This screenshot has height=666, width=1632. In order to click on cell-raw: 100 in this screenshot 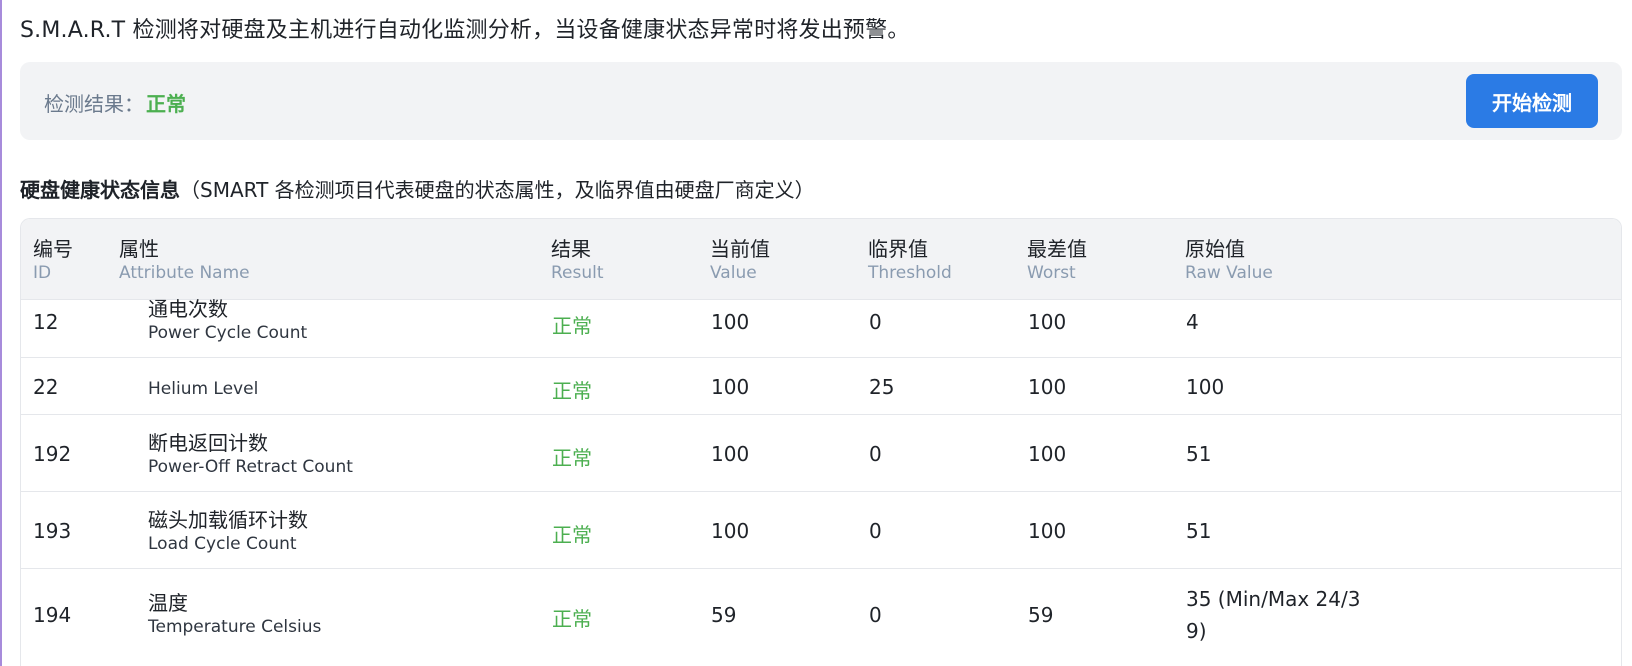, I will do `click(1205, 387)`.